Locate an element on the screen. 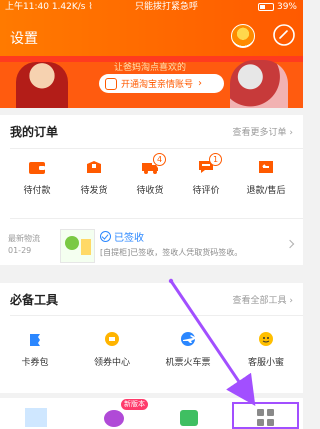 Image resolution: width=320 pixels, height=429 pixels. tools-title: 必备工具 is located at coordinates (34, 300).